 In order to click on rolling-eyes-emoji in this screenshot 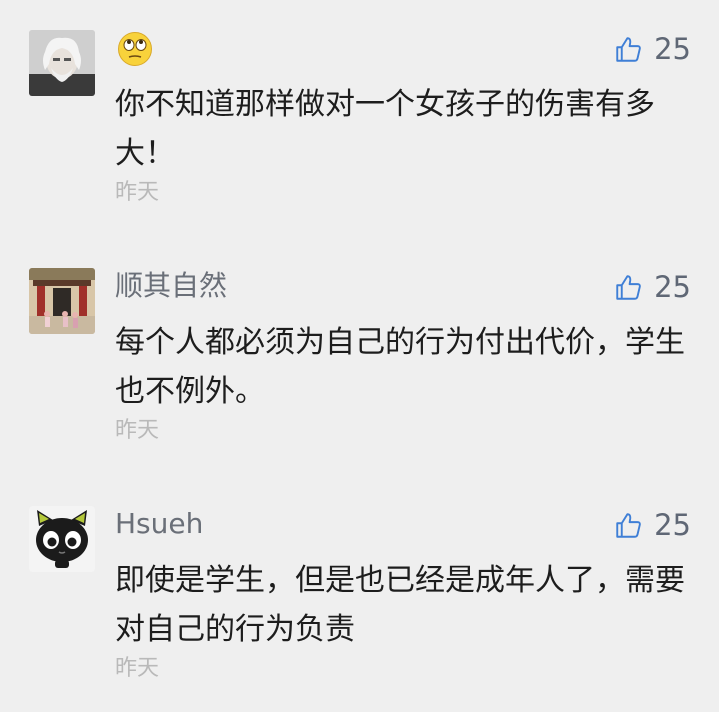, I will do `click(135, 49)`.